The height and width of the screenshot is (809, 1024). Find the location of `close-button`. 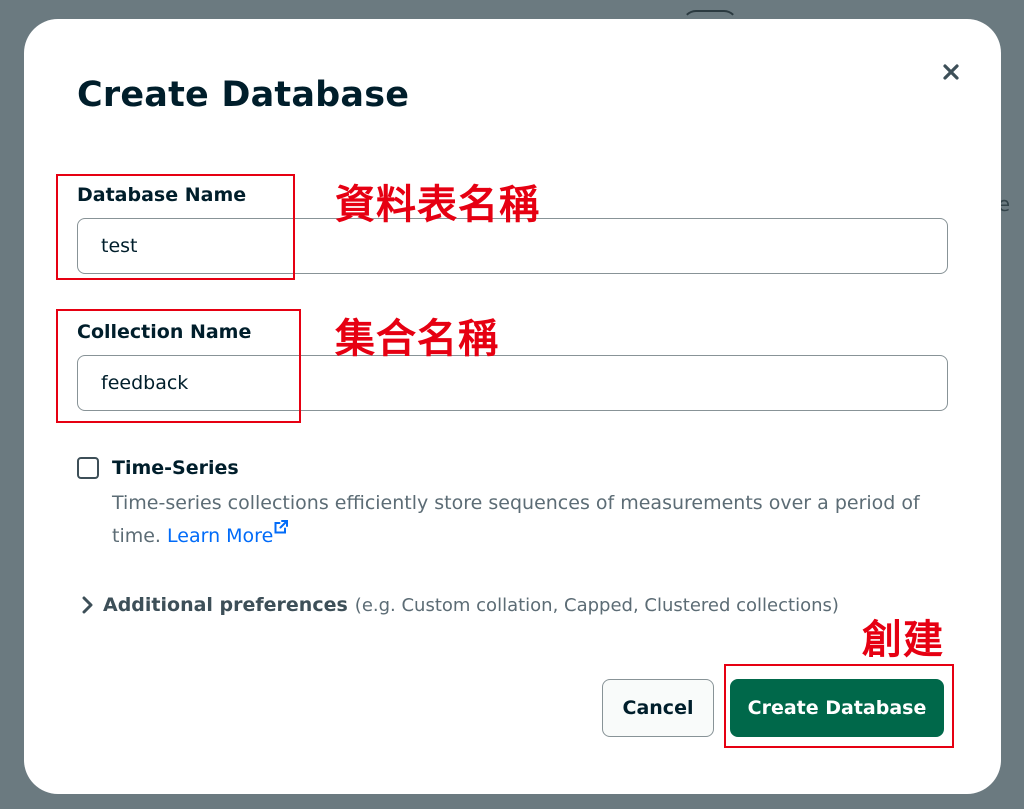

close-button is located at coordinates (951, 72).